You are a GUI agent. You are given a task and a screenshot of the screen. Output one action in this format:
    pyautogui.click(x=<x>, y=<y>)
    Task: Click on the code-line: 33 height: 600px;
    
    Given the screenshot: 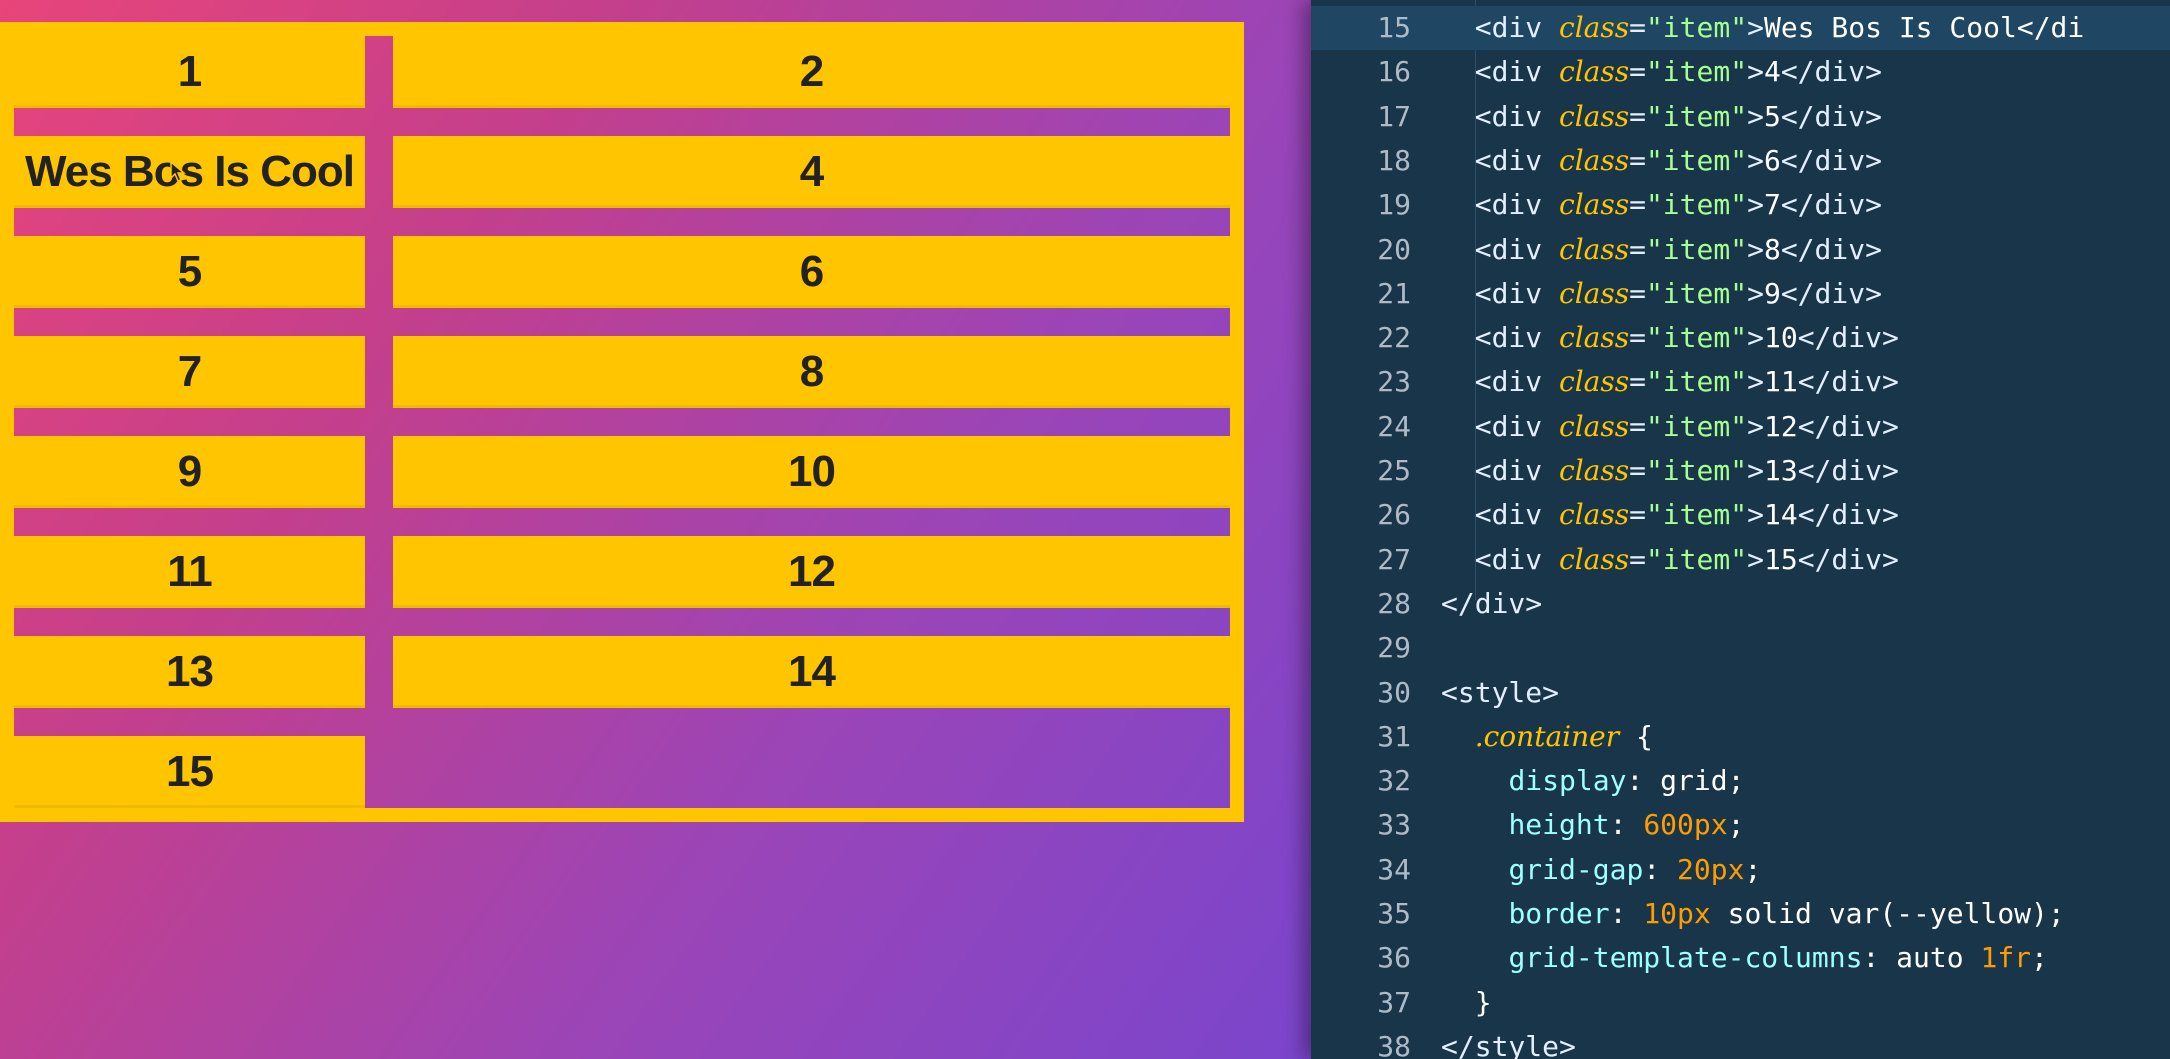 What is the action you would take?
    pyautogui.click(x=1740, y=825)
    